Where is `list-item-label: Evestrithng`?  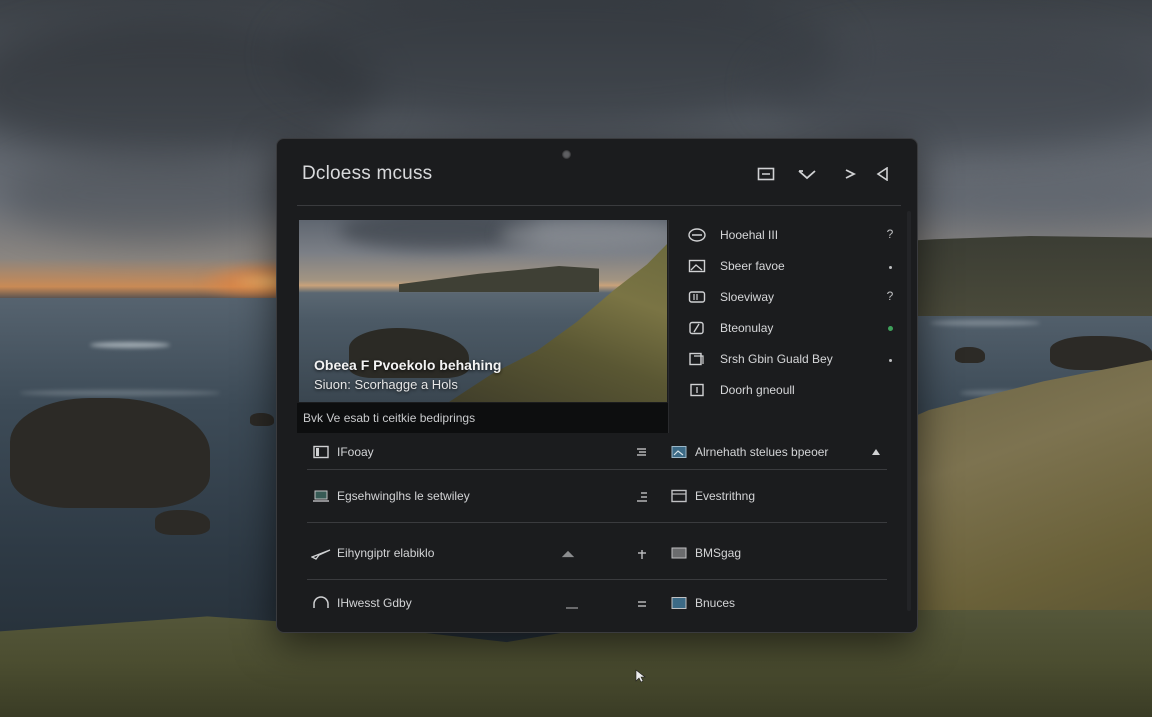
list-item-label: Evestrithng is located at coordinates (725, 496).